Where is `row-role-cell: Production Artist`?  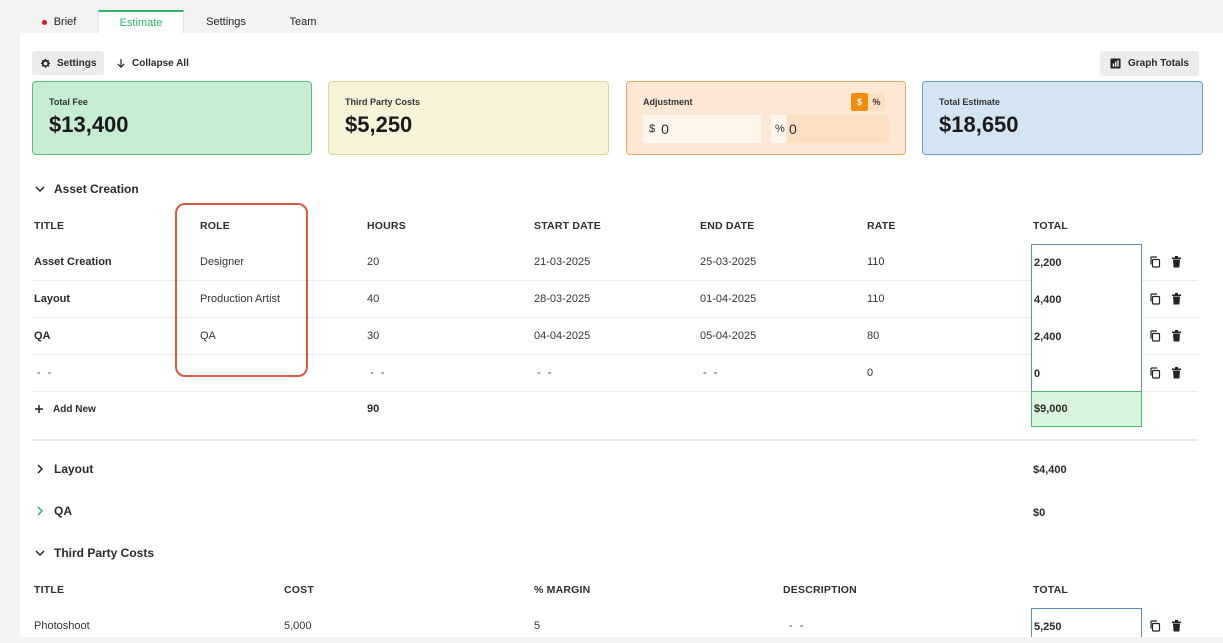
row-role-cell: Production Artist is located at coordinates (240, 299).